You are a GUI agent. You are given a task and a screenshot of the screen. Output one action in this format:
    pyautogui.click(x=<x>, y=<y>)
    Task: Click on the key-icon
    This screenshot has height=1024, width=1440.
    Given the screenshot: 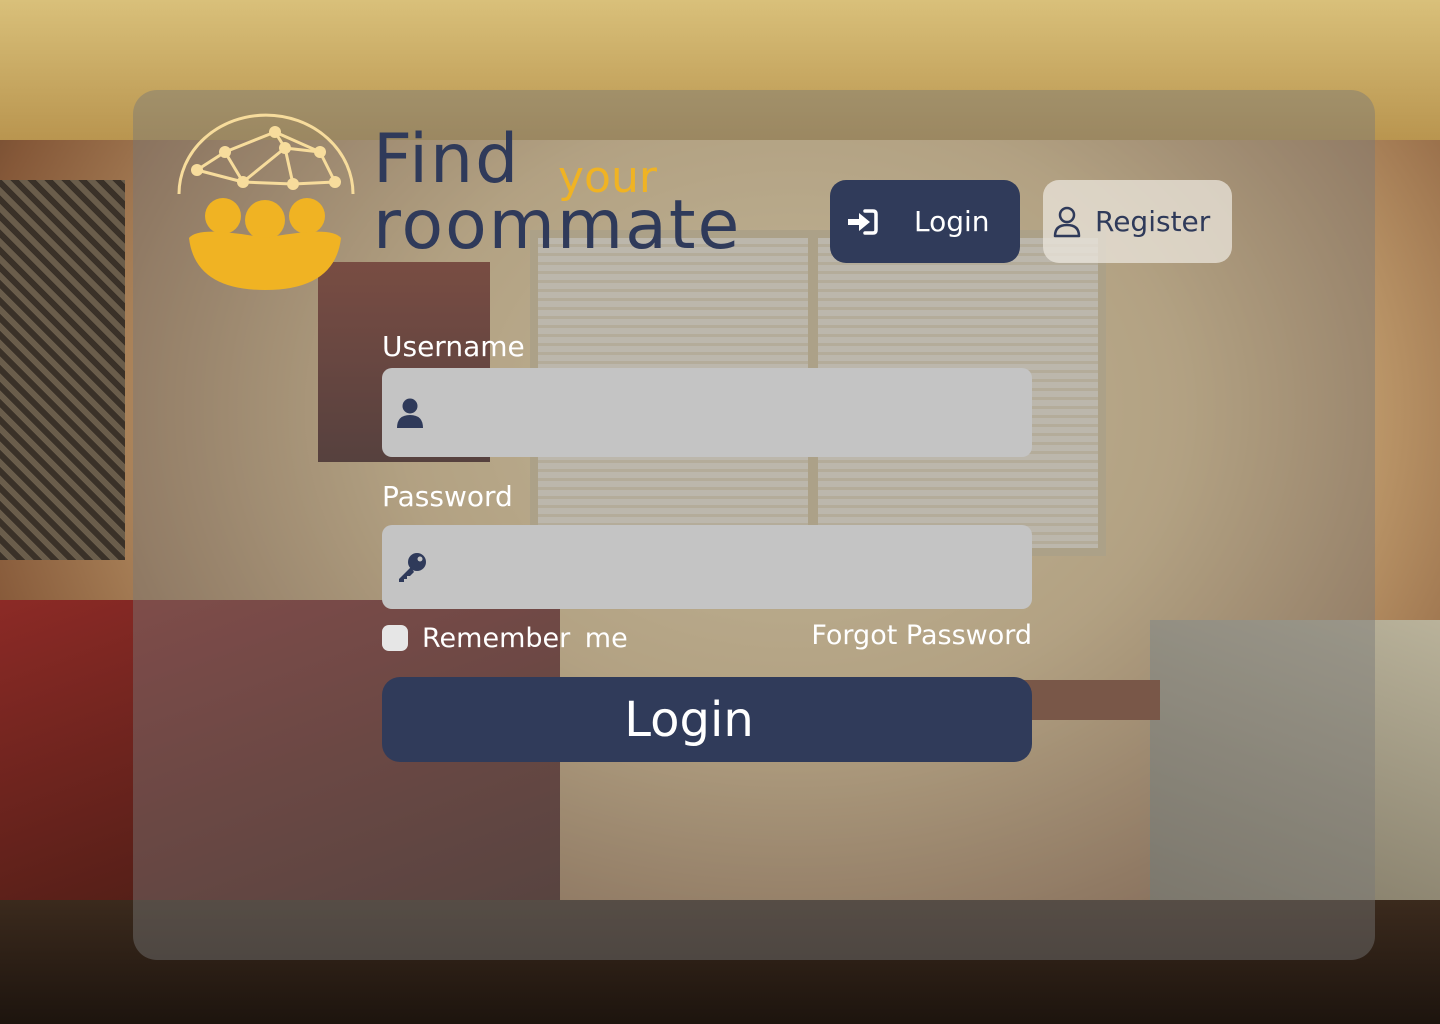 What is the action you would take?
    pyautogui.click(x=412, y=567)
    